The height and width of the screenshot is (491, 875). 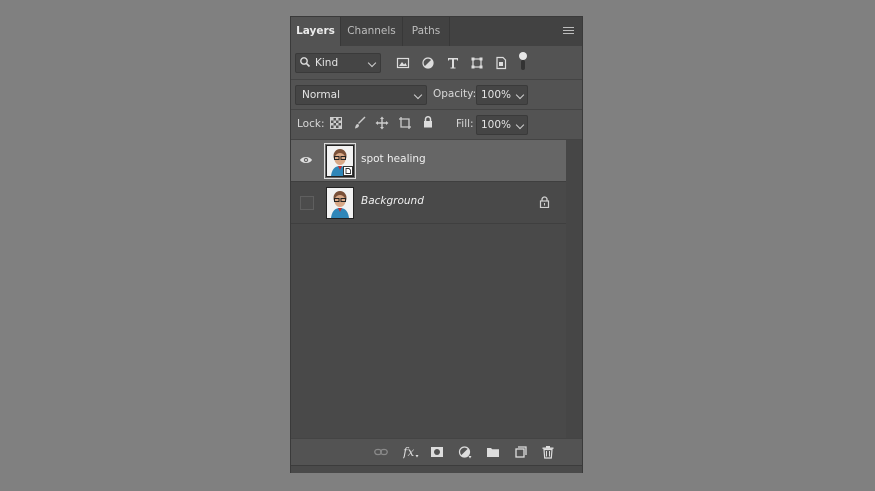 I want to click on tab-layers: Layers, so click(x=315, y=31).